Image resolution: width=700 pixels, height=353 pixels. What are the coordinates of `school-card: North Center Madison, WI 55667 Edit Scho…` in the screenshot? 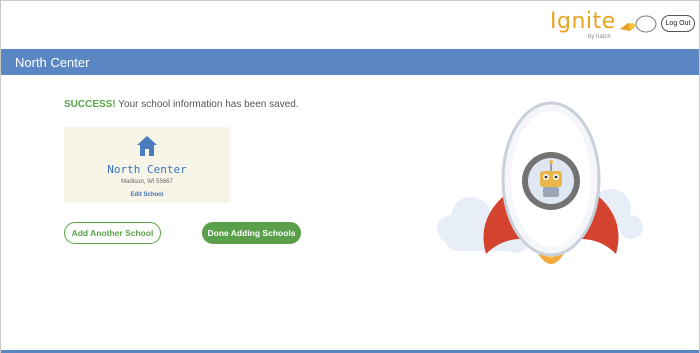 It's located at (147, 165).